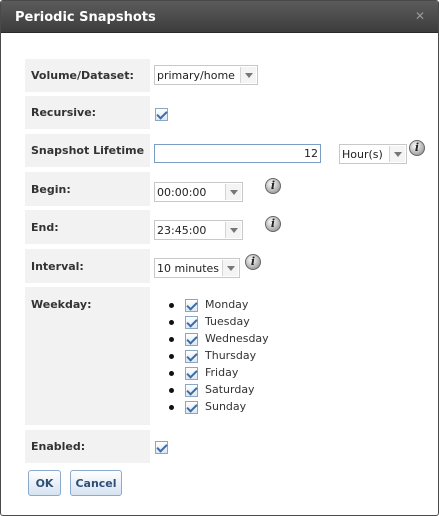 This screenshot has width=439, height=516. I want to click on interval-select-value: 10 minutes, so click(188, 268).